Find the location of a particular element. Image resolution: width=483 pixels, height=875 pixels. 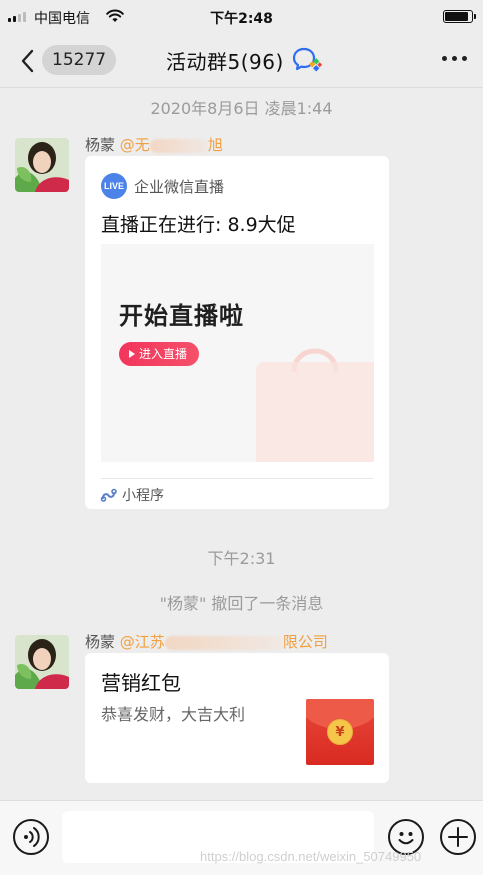

timestamp: 下午2:31 is located at coordinates (241, 558).